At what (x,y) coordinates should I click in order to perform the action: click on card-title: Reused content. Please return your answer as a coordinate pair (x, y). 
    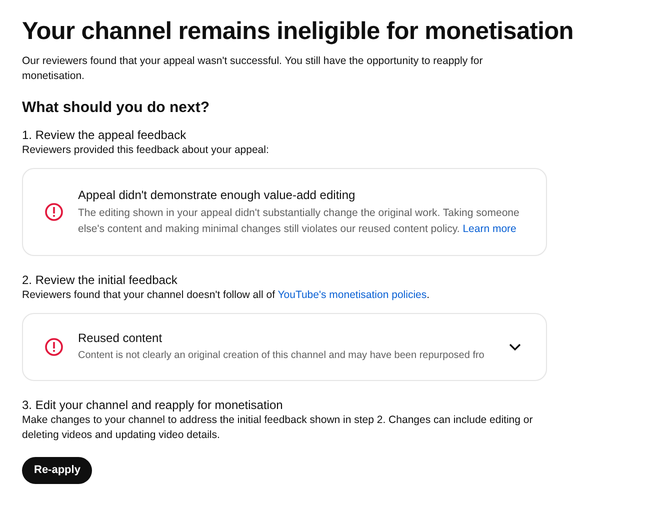
    Looking at the image, I should click on (121, 338).